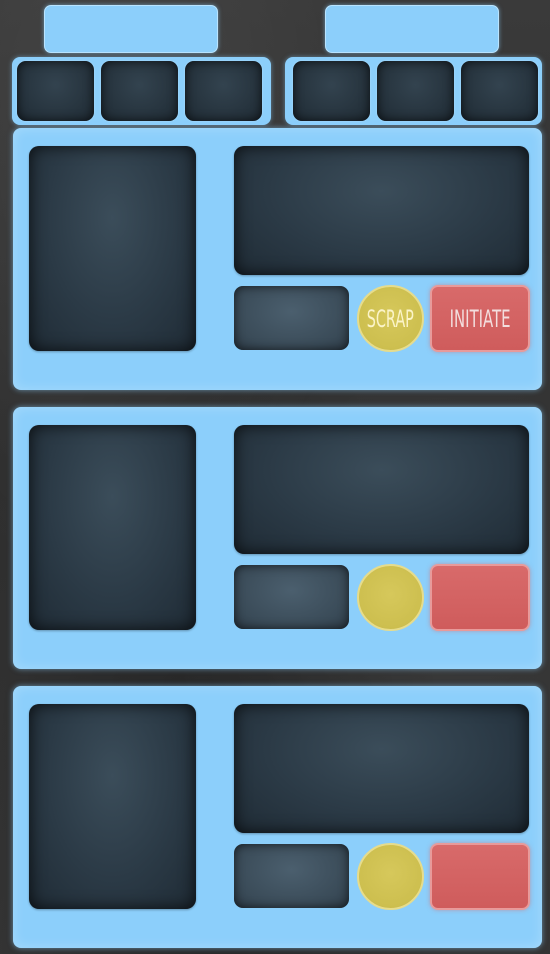  I want to click on initiate-button-label: INITIATE, so click(480, 318).